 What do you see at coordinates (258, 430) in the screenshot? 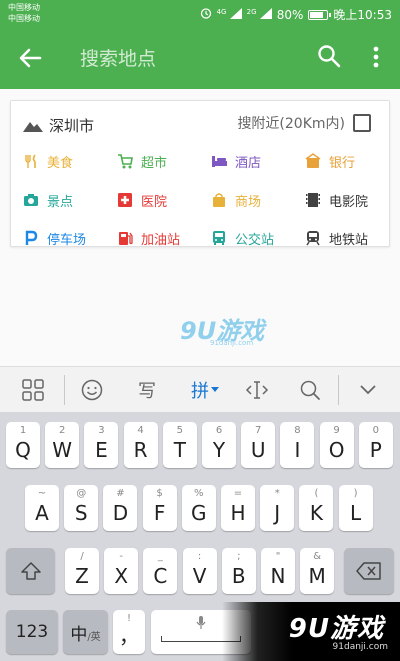
I see `key-alt-label: 7` at bounding box center [258, 430].